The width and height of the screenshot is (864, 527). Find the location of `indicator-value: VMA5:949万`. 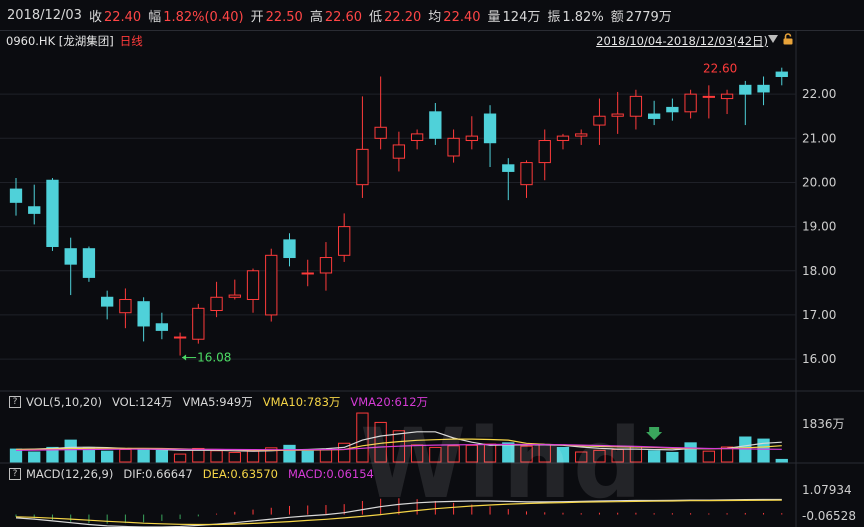

indicator-value: VMA5:949万 is located at coordinates (217, 402).